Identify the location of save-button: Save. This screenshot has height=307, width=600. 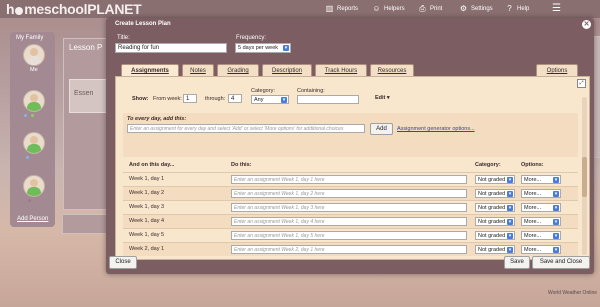
(517, 262).